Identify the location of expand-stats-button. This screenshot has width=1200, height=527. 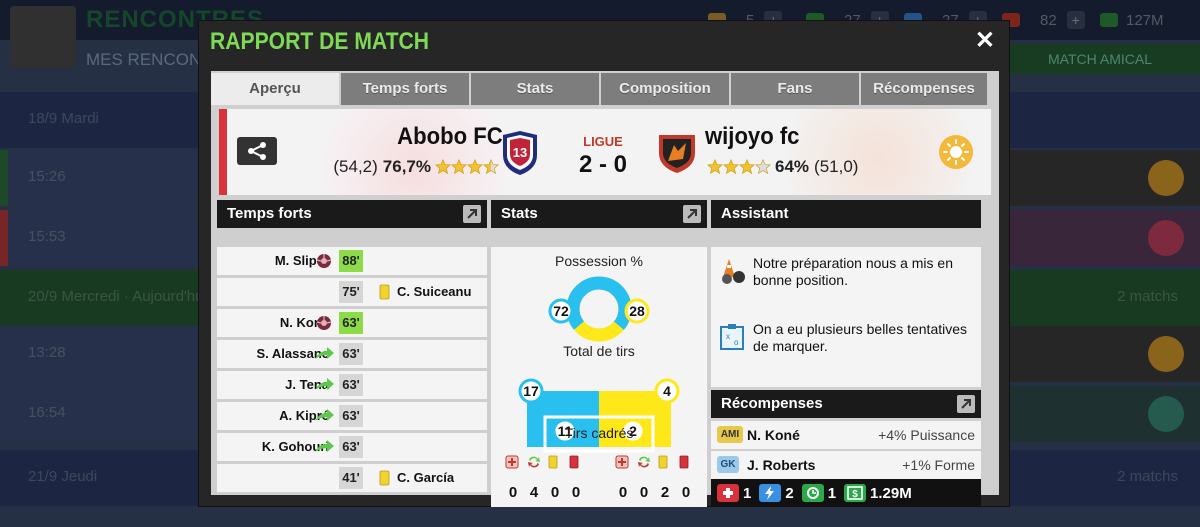
(692, 214).